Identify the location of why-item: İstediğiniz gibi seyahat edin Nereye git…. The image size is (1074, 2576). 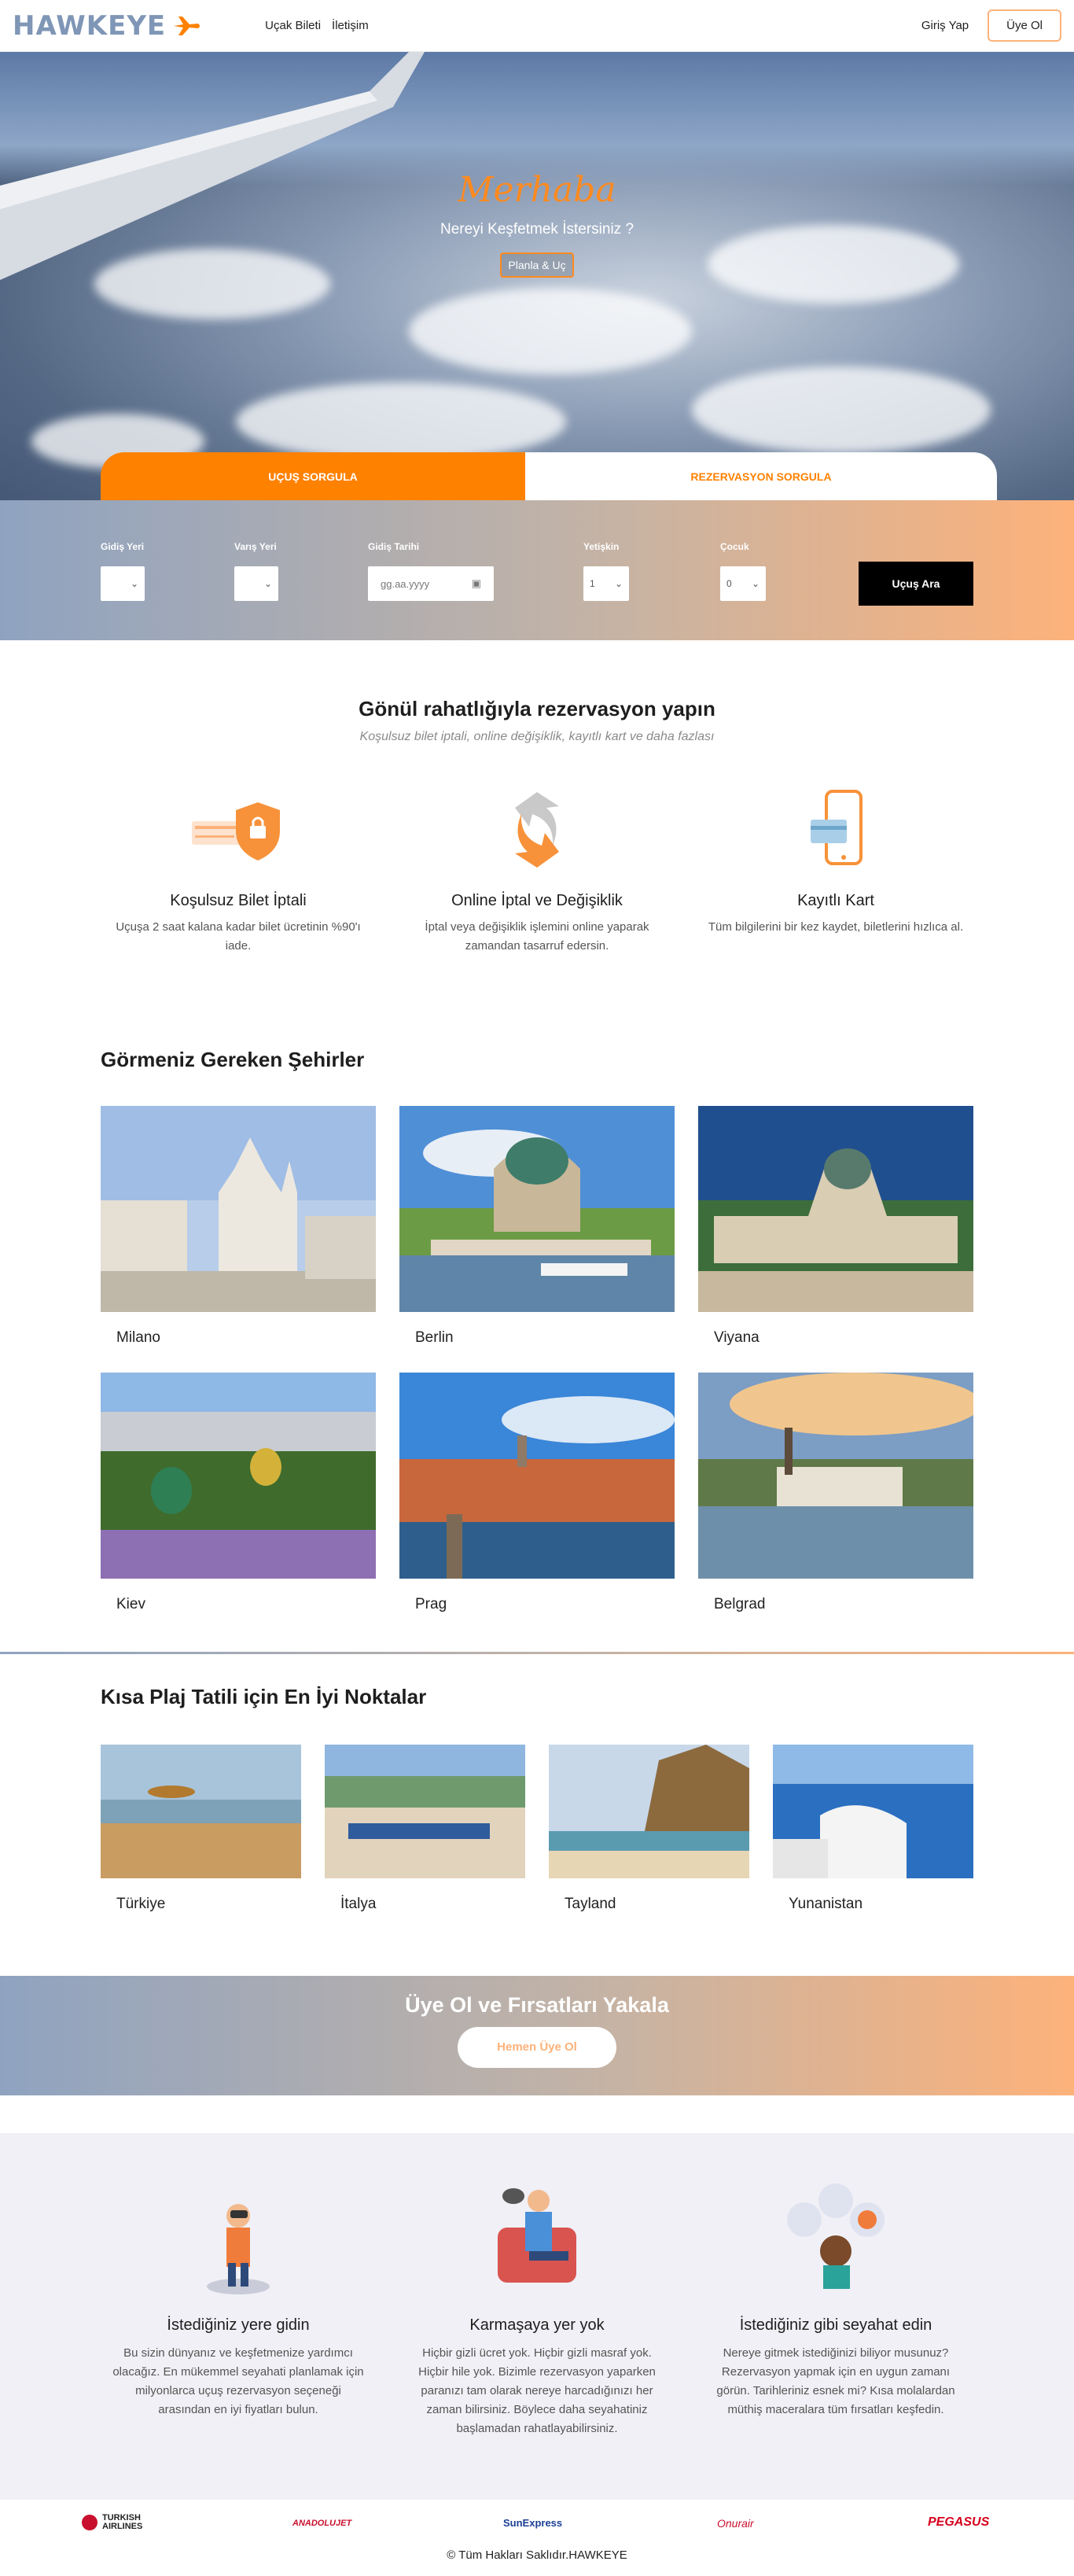
(836, 2295).